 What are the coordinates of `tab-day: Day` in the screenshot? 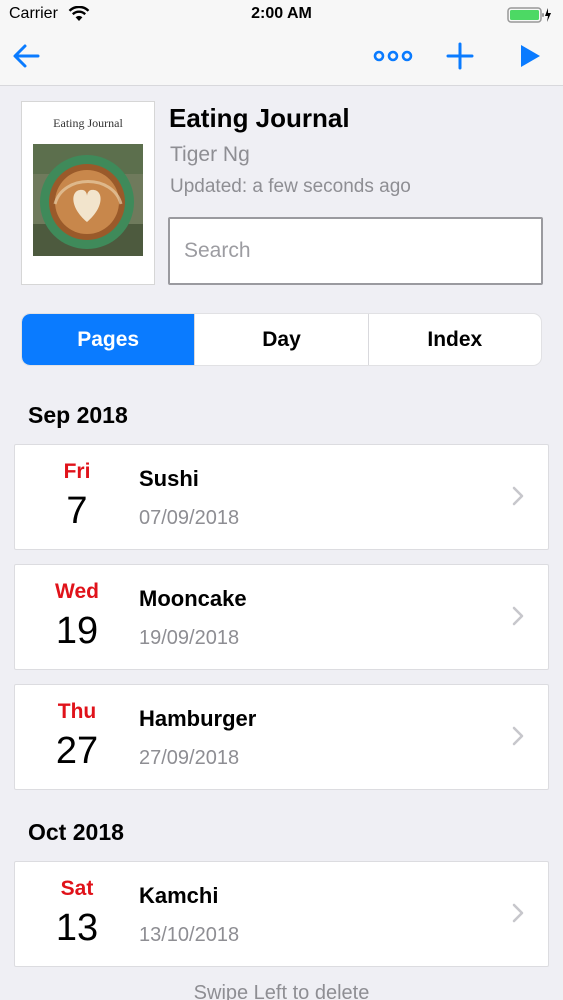 It's located at (280, 339).